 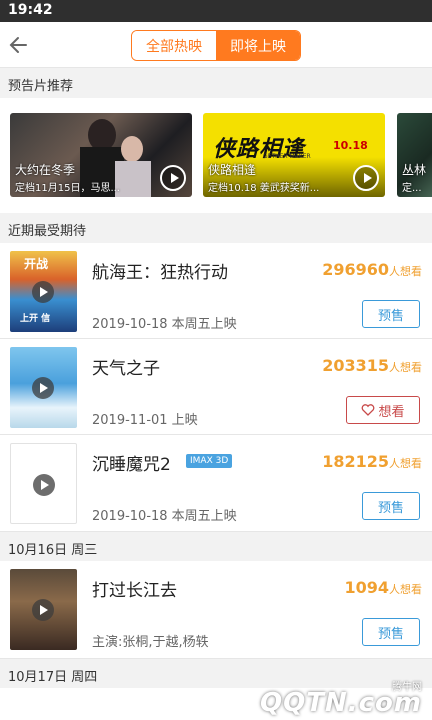 I want to click on movie-poster: 开战 上开 信, so click(x=43, y=291).